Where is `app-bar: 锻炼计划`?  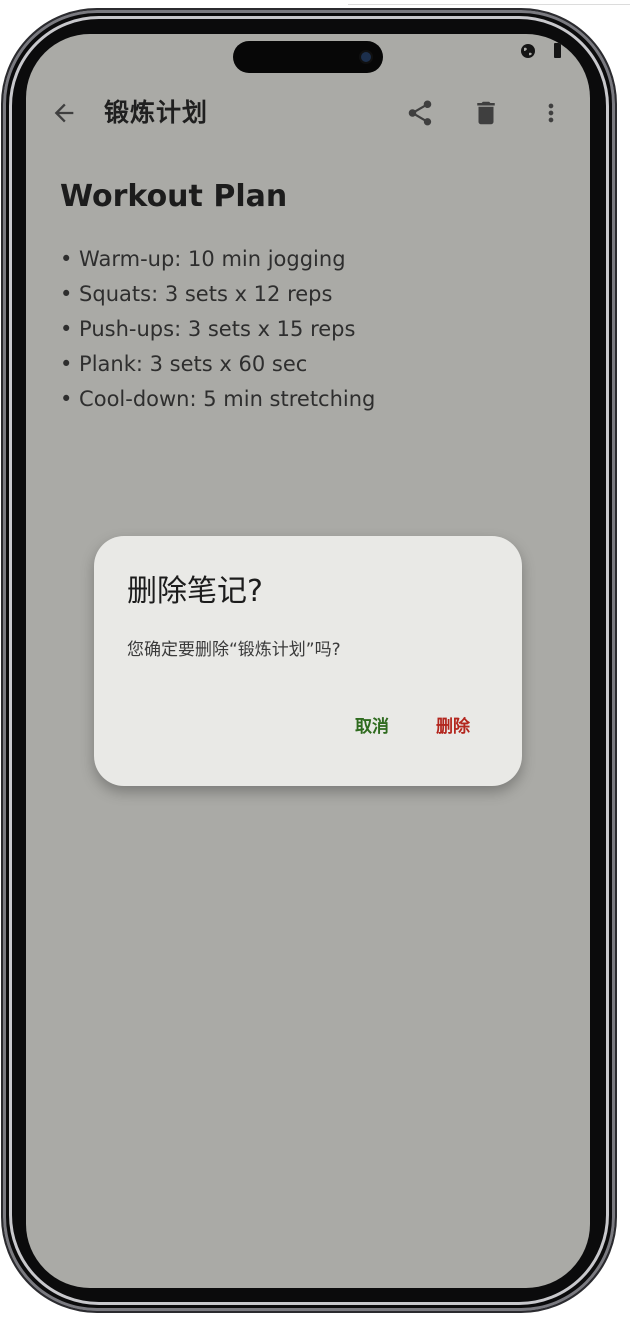
app-bar: 锻炼计划 is located at coordinates (308, 112).